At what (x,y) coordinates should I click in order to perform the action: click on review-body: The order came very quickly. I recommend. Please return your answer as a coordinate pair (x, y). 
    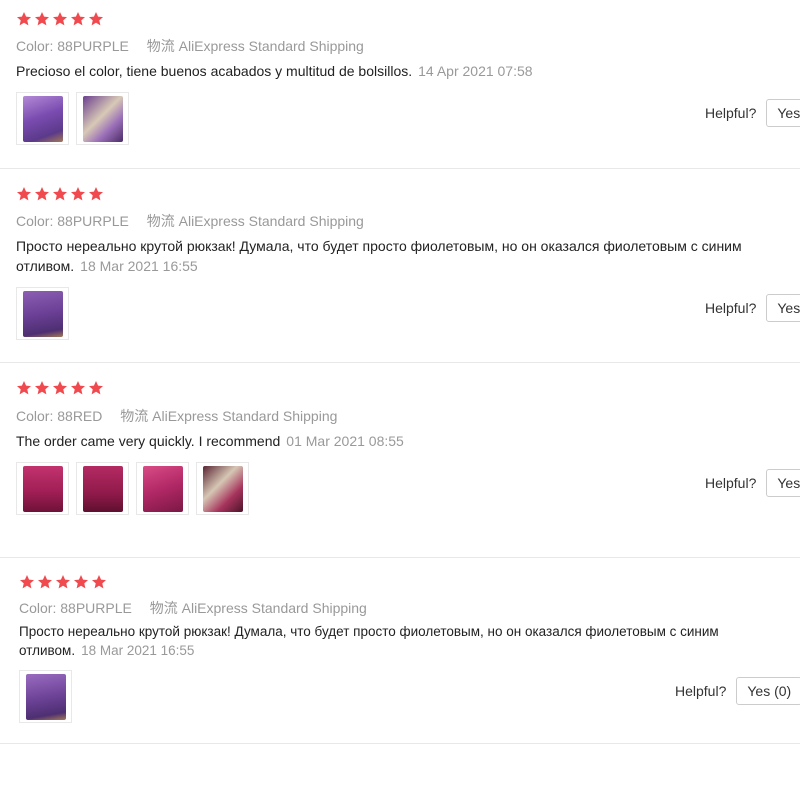
    Looking at the image, I should click on (148, 441).